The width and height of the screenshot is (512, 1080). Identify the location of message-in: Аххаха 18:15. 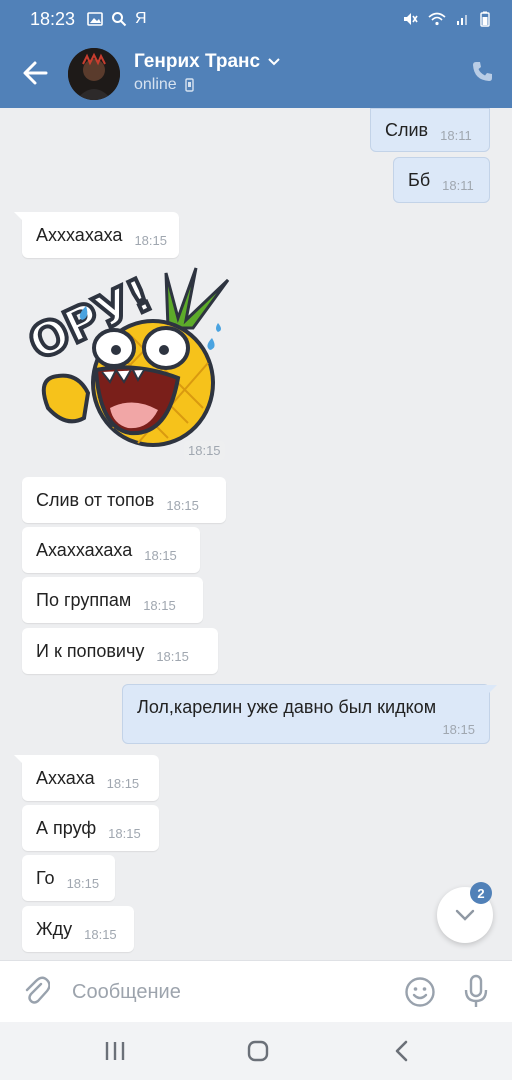
(86, 778).